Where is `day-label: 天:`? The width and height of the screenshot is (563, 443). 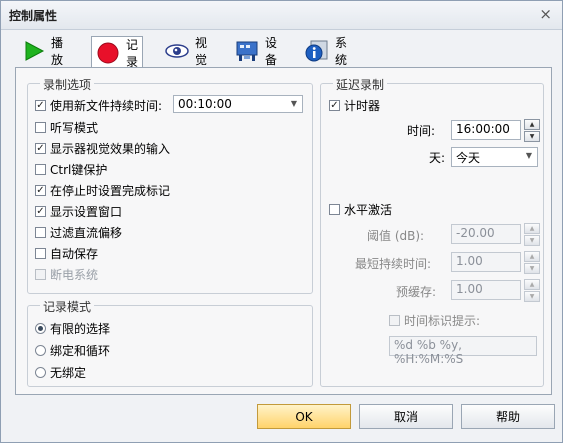 day-label: 天: is located at coordinates (437, 158).